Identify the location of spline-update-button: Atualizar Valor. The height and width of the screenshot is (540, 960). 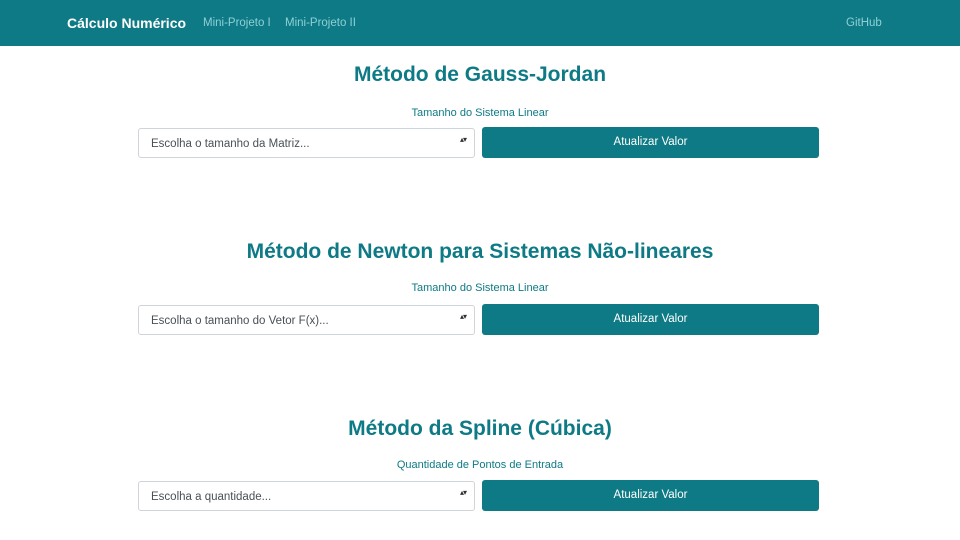
(650, 495).